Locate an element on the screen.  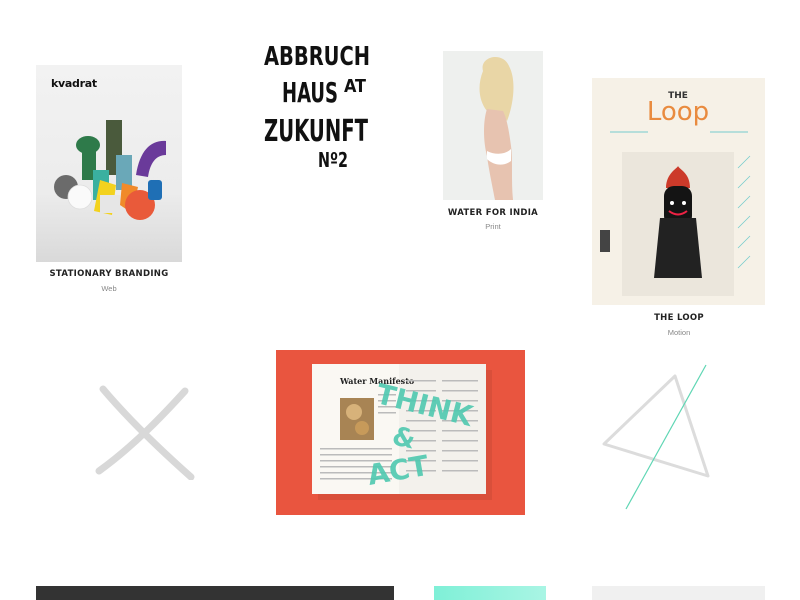
project-card-bottom-light is located at coordinates (678, 593).